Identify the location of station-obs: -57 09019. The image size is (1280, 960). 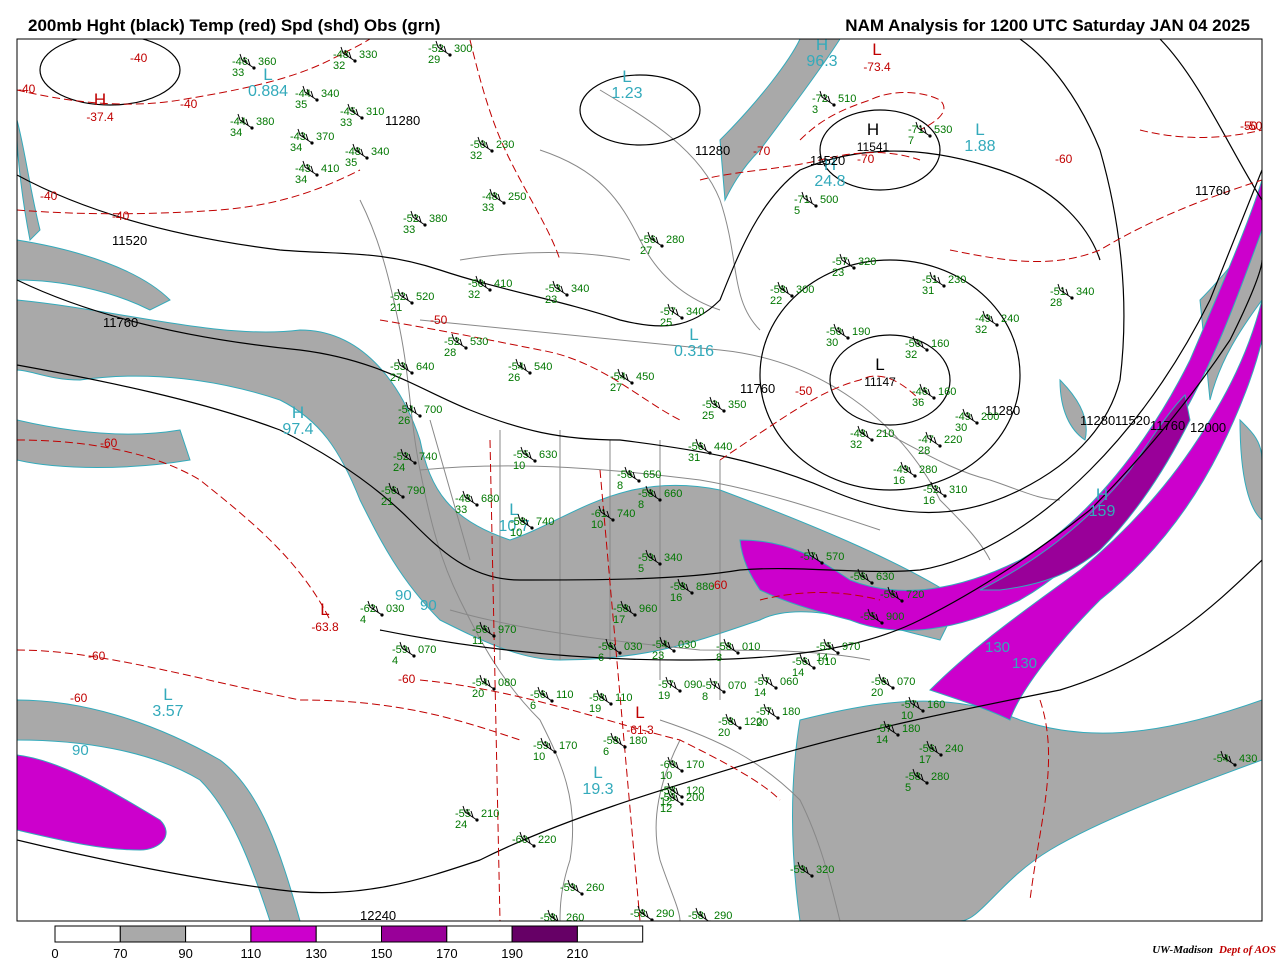
(680, 689).